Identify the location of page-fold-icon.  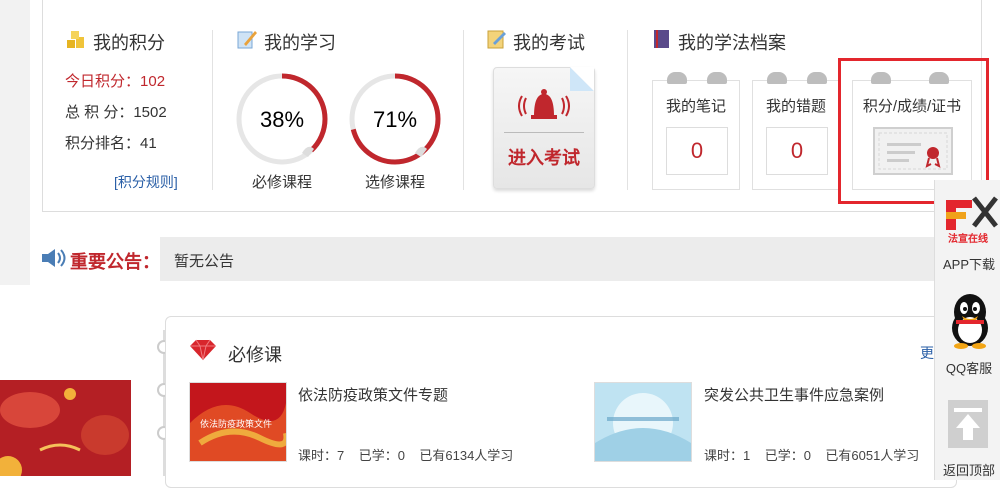
(582, 79).